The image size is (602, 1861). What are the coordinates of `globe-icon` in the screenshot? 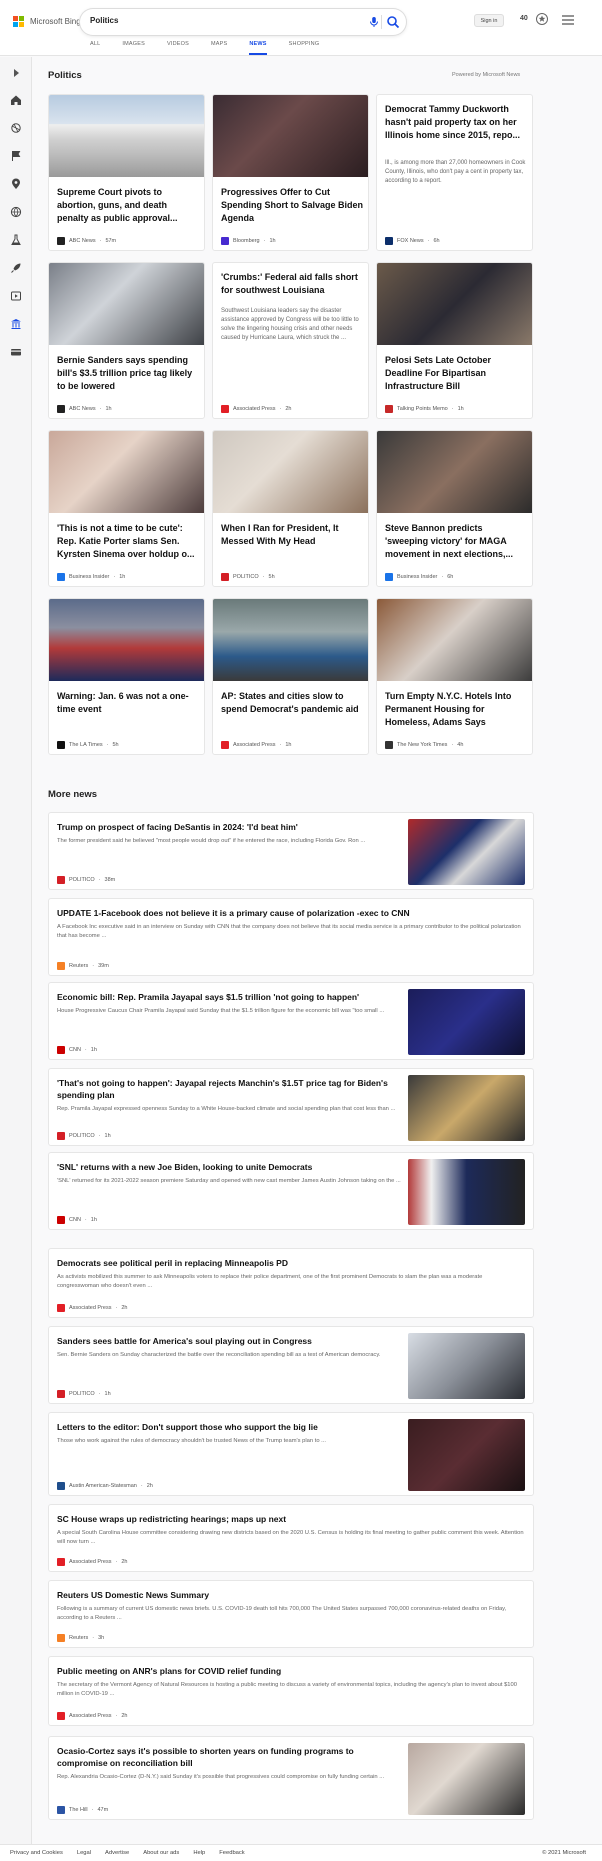 It's located at (16, 212).